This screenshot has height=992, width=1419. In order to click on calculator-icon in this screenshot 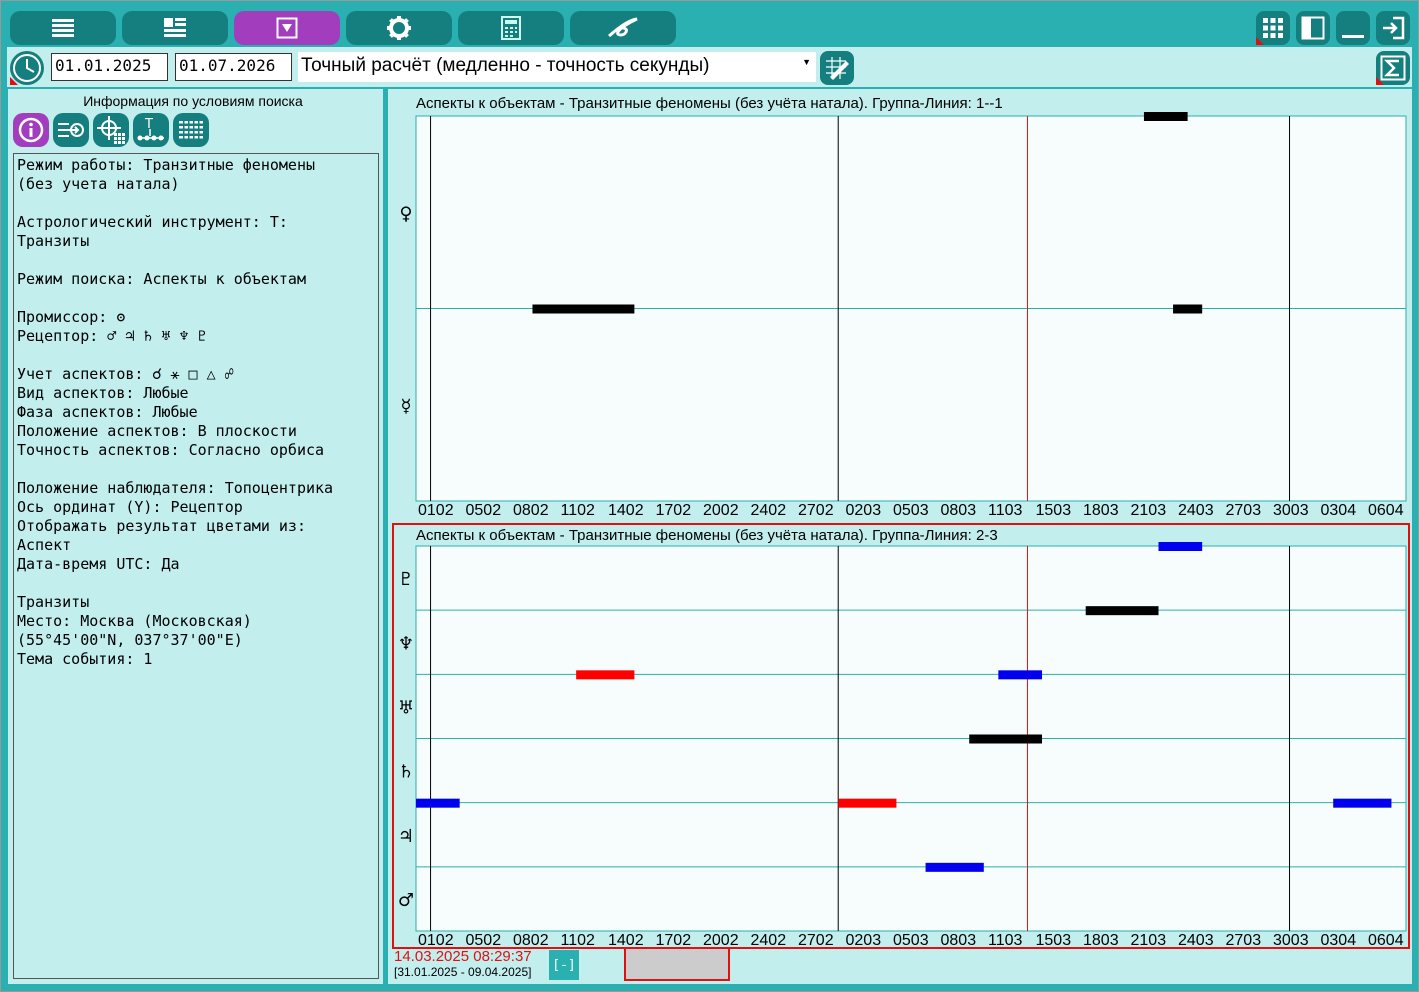, I will do `click(511, 28)`.